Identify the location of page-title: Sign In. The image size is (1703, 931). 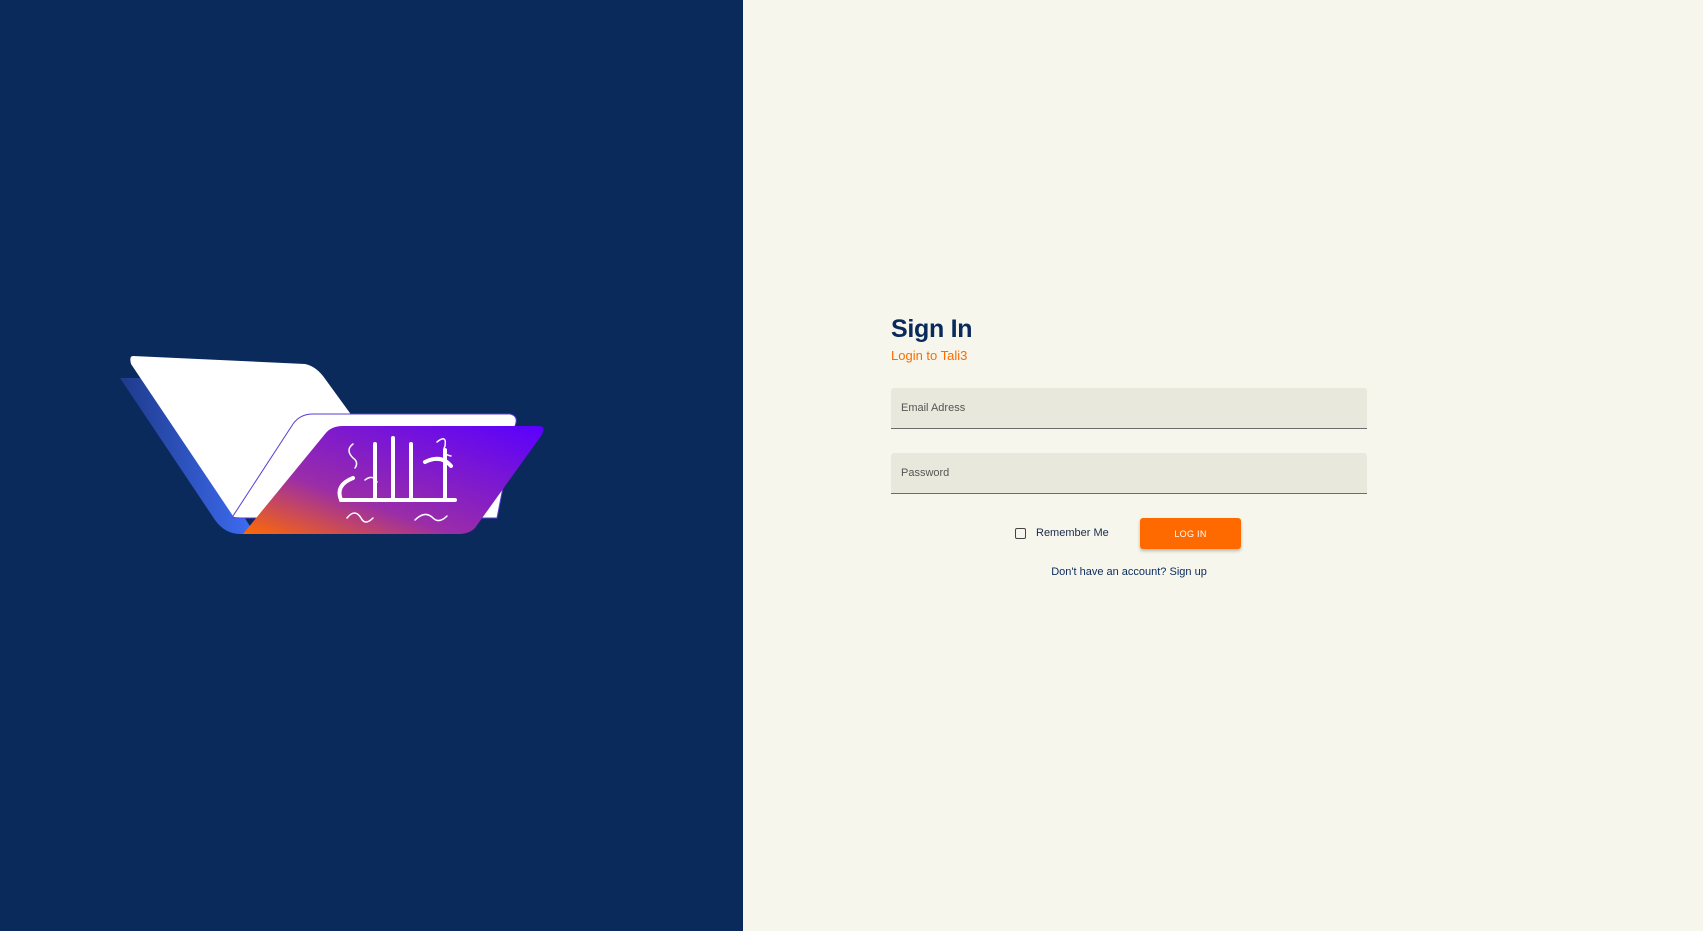
(932, 329).